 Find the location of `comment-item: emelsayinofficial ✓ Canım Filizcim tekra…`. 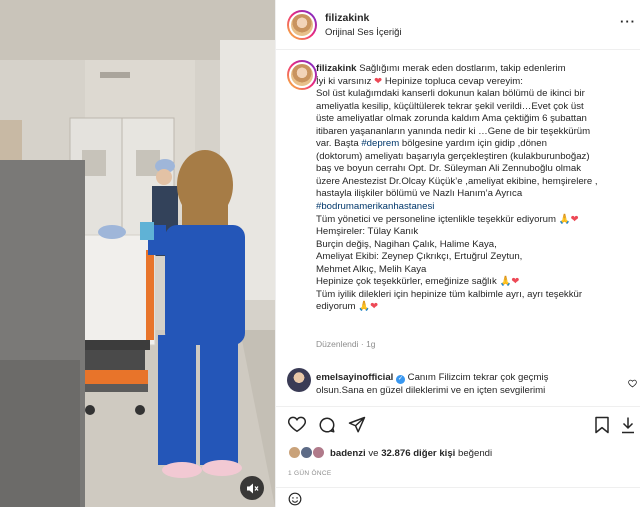

comment-item: emelsayinofficial ✓ Canım Filizcim tekra… is located at coordinates (458, 387).